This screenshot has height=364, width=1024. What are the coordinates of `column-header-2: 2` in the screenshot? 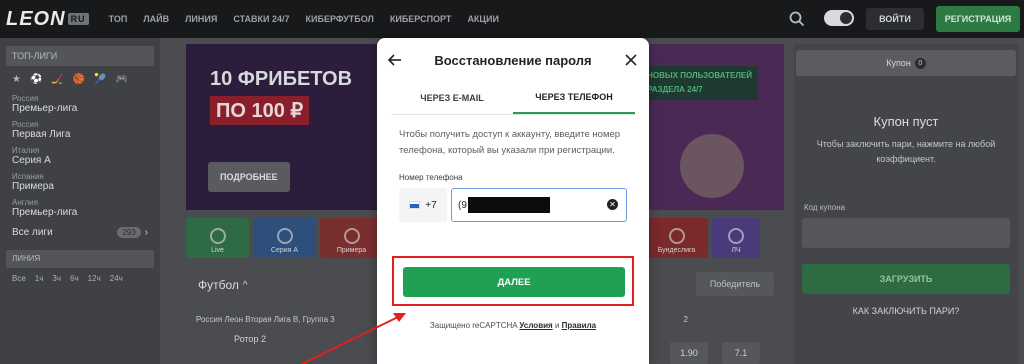 It's located at (685, 319).